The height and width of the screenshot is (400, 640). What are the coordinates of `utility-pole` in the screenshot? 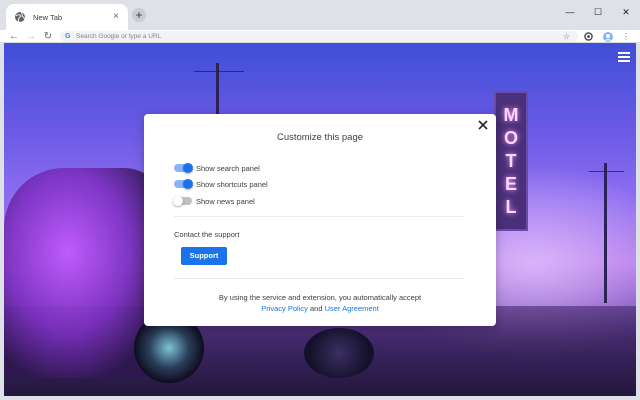 It's located at (605, 233).